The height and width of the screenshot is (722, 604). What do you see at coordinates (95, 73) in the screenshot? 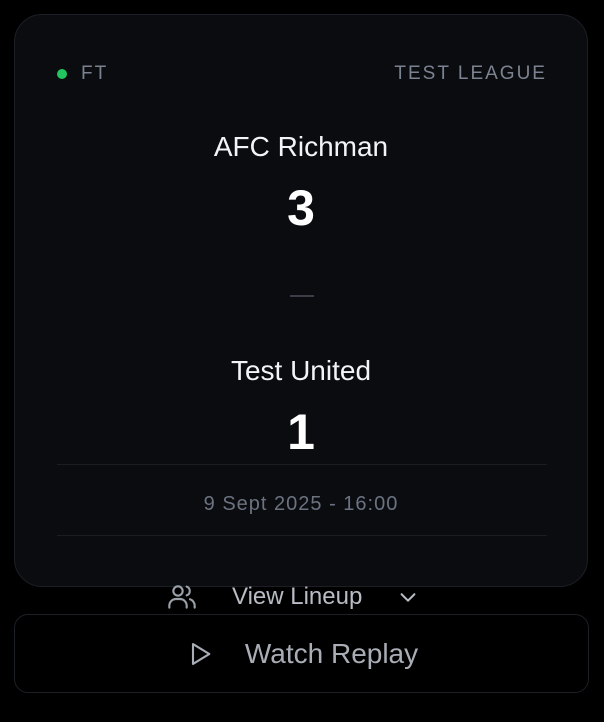
I see `status-text: FT` at bounding box center [95, 73].